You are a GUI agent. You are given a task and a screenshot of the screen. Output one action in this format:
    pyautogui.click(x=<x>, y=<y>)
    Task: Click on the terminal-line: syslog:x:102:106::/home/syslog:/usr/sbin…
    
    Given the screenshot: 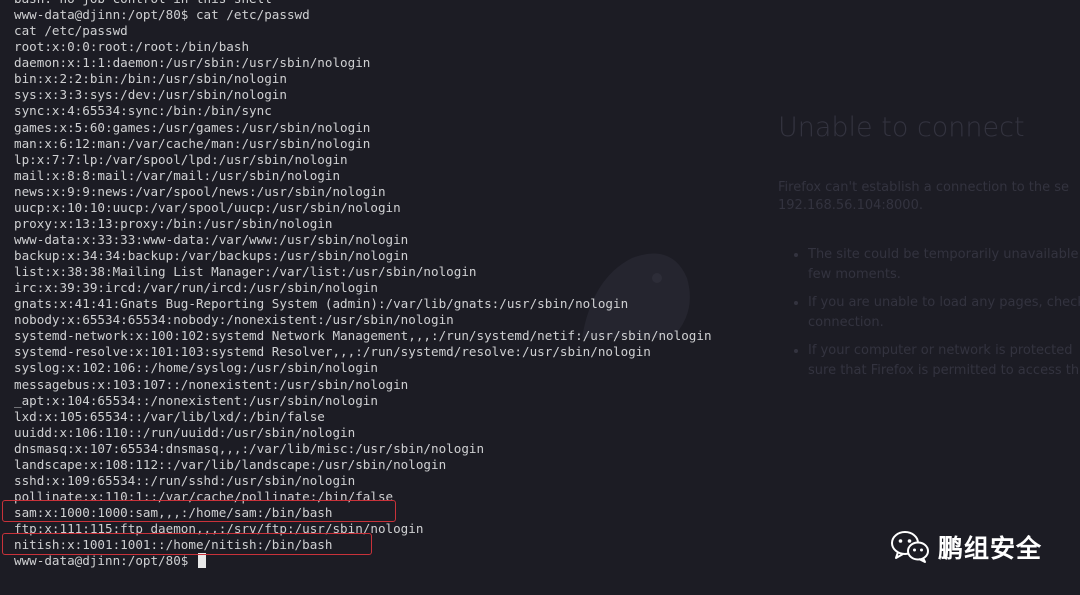 What is the action you would take?
    pyautogui.click(x=196, y=368)
    